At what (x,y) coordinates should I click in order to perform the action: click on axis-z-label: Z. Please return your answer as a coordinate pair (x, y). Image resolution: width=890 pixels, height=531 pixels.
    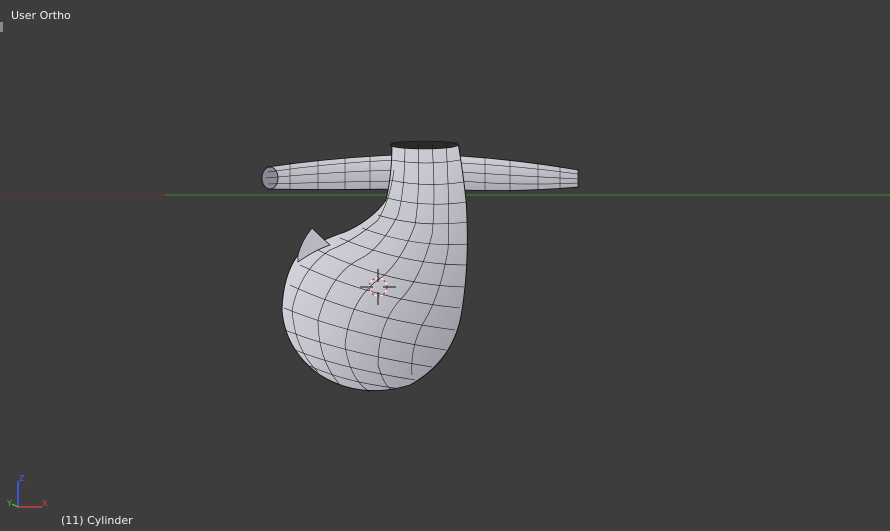
    Looking at the image, I should click on (22, 478).